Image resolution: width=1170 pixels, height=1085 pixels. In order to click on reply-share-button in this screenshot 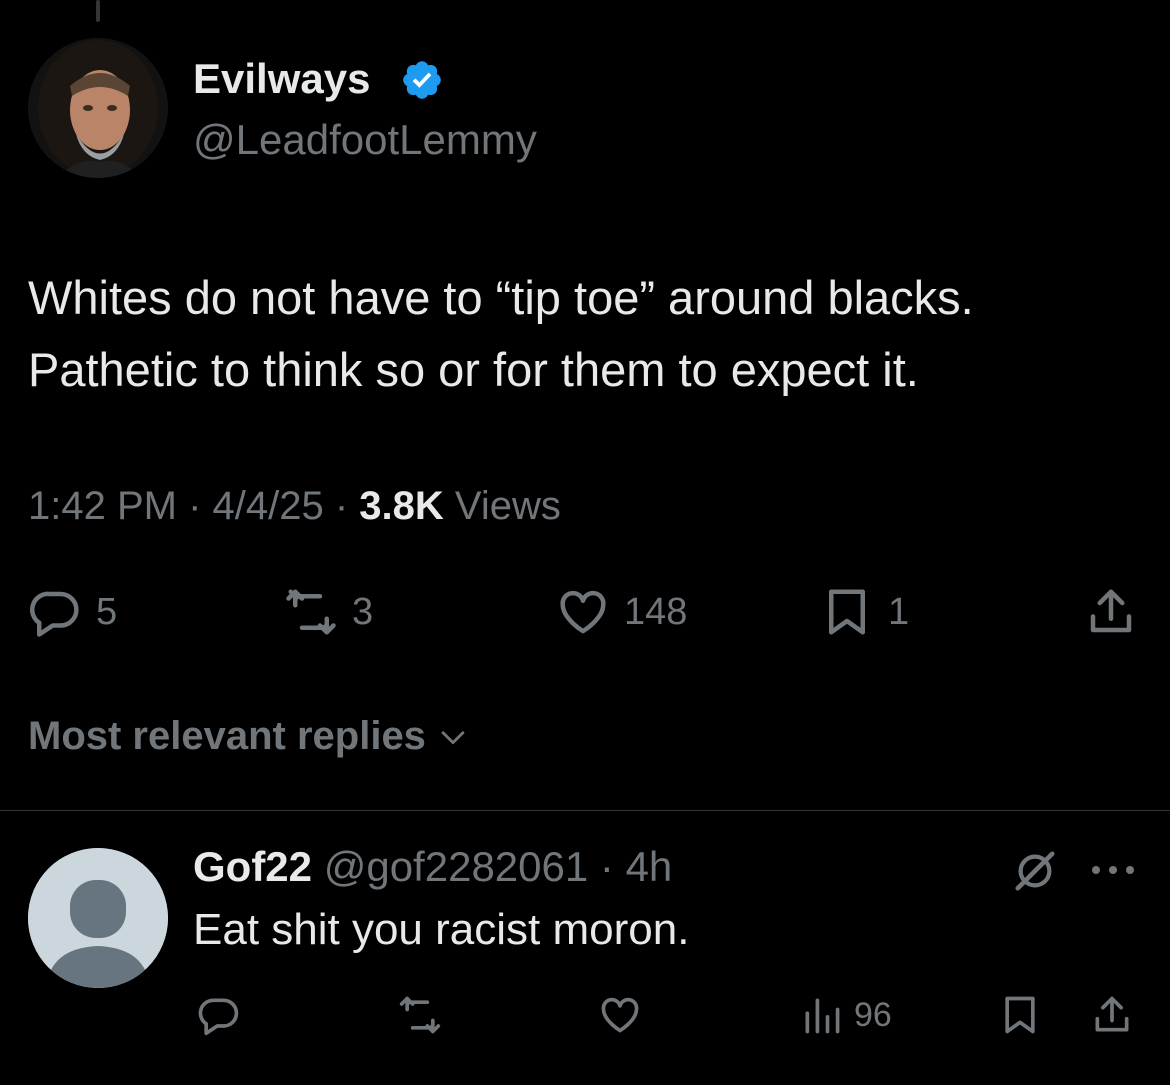, I will do `click(1112, 1015)`.